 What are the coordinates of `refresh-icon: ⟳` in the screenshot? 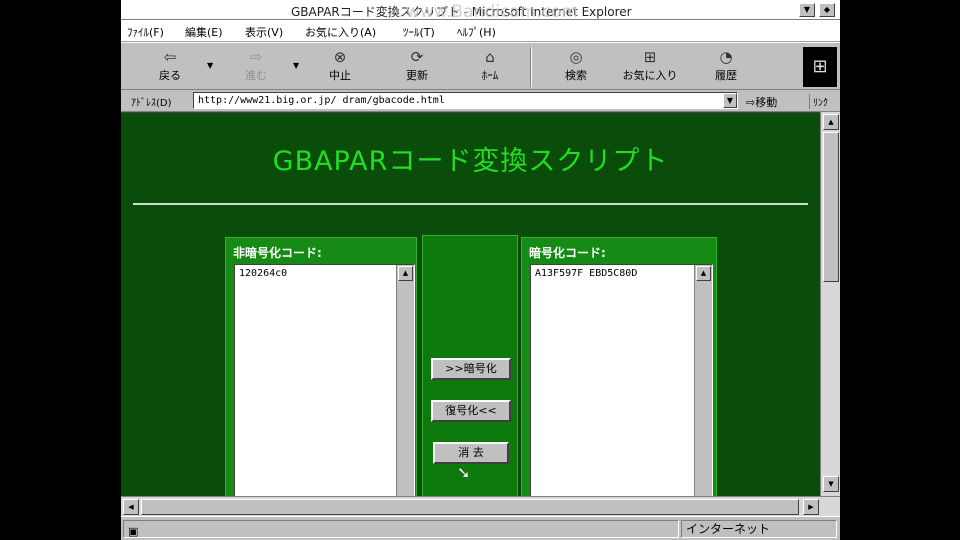 It's located at (417, 57).